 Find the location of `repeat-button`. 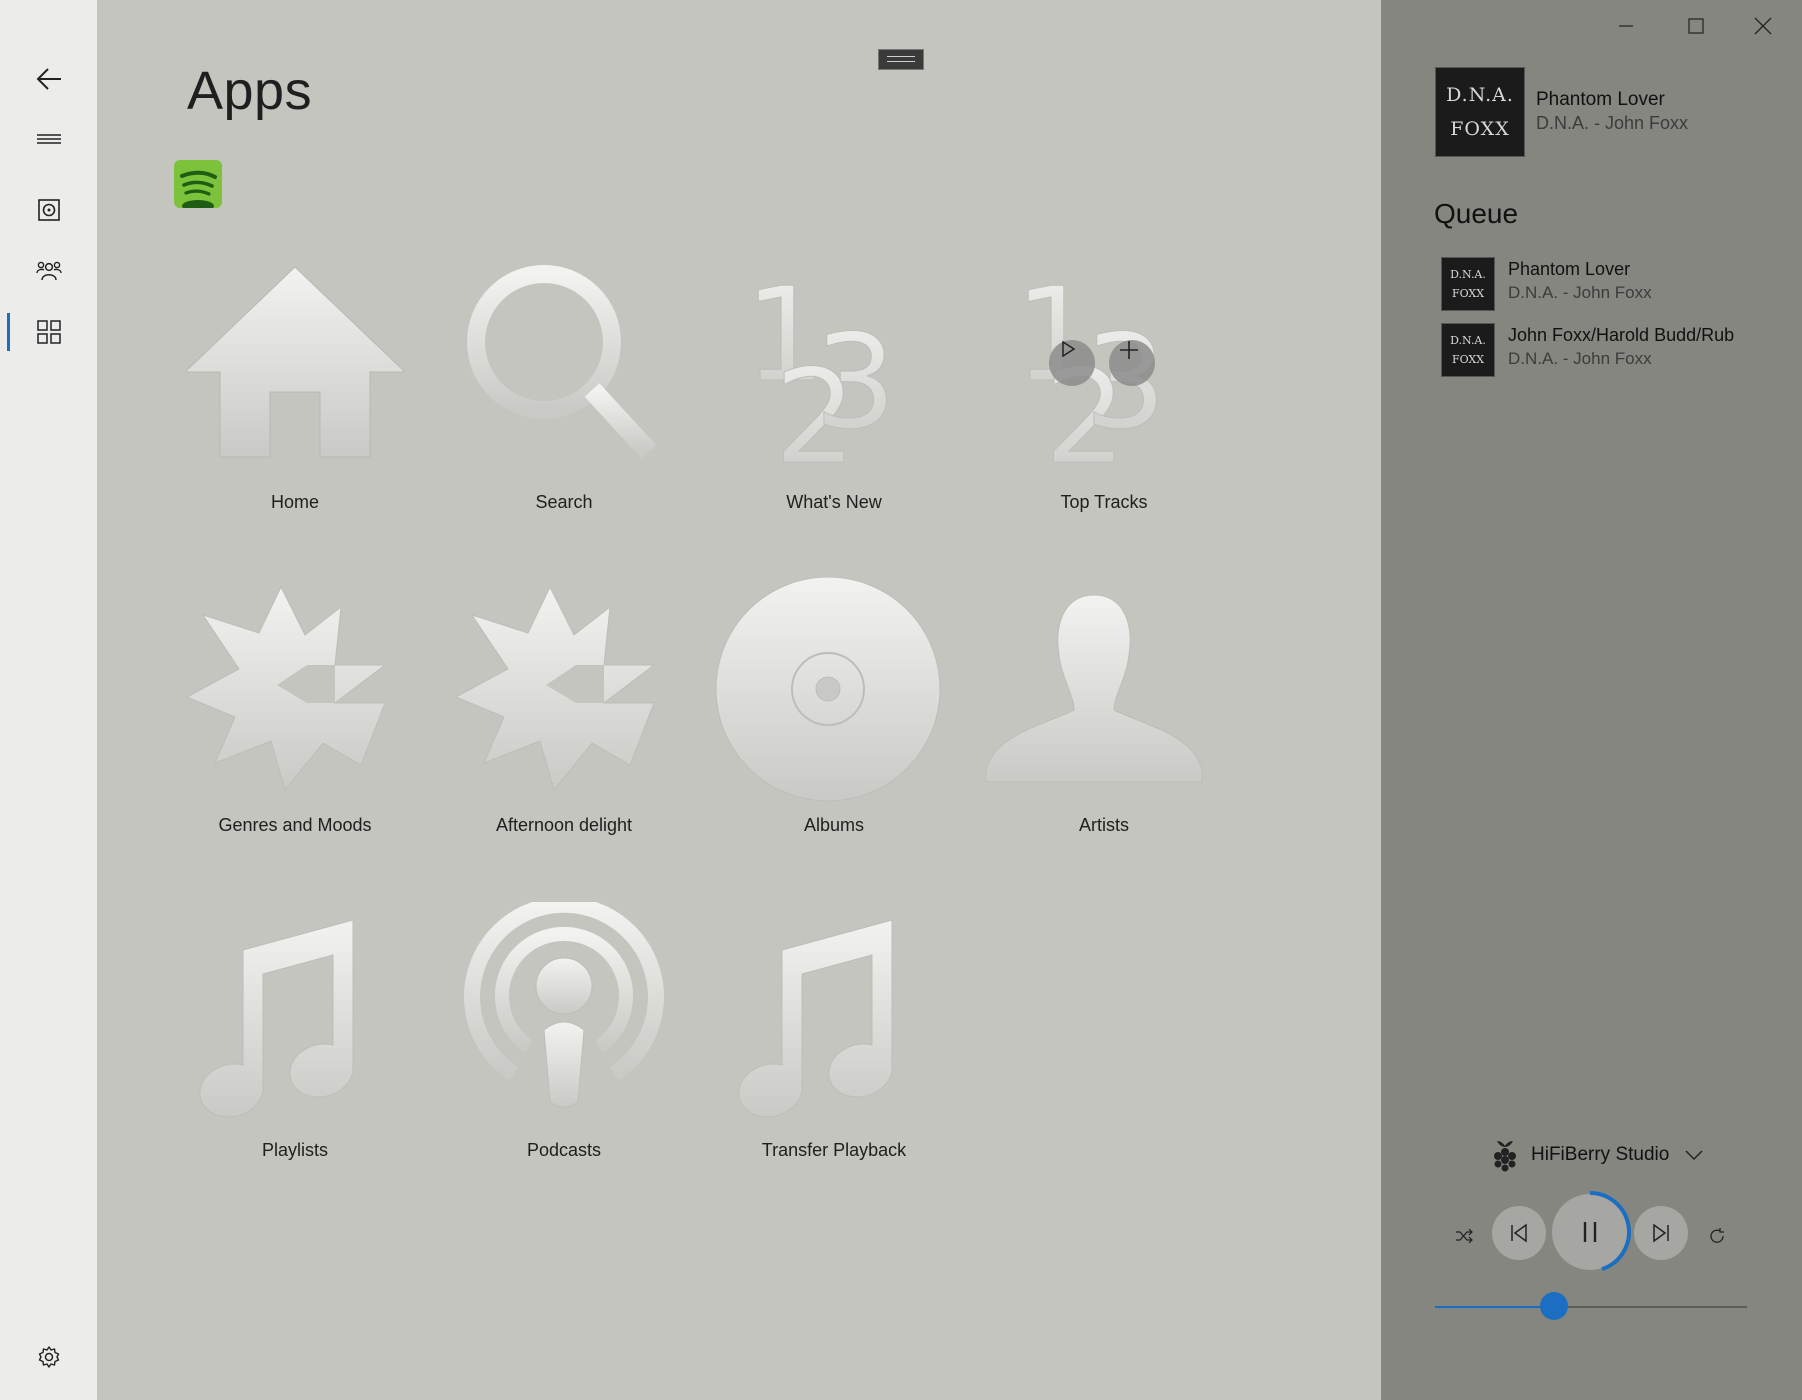

repeat-button is located at coordinates (1717, 1236).